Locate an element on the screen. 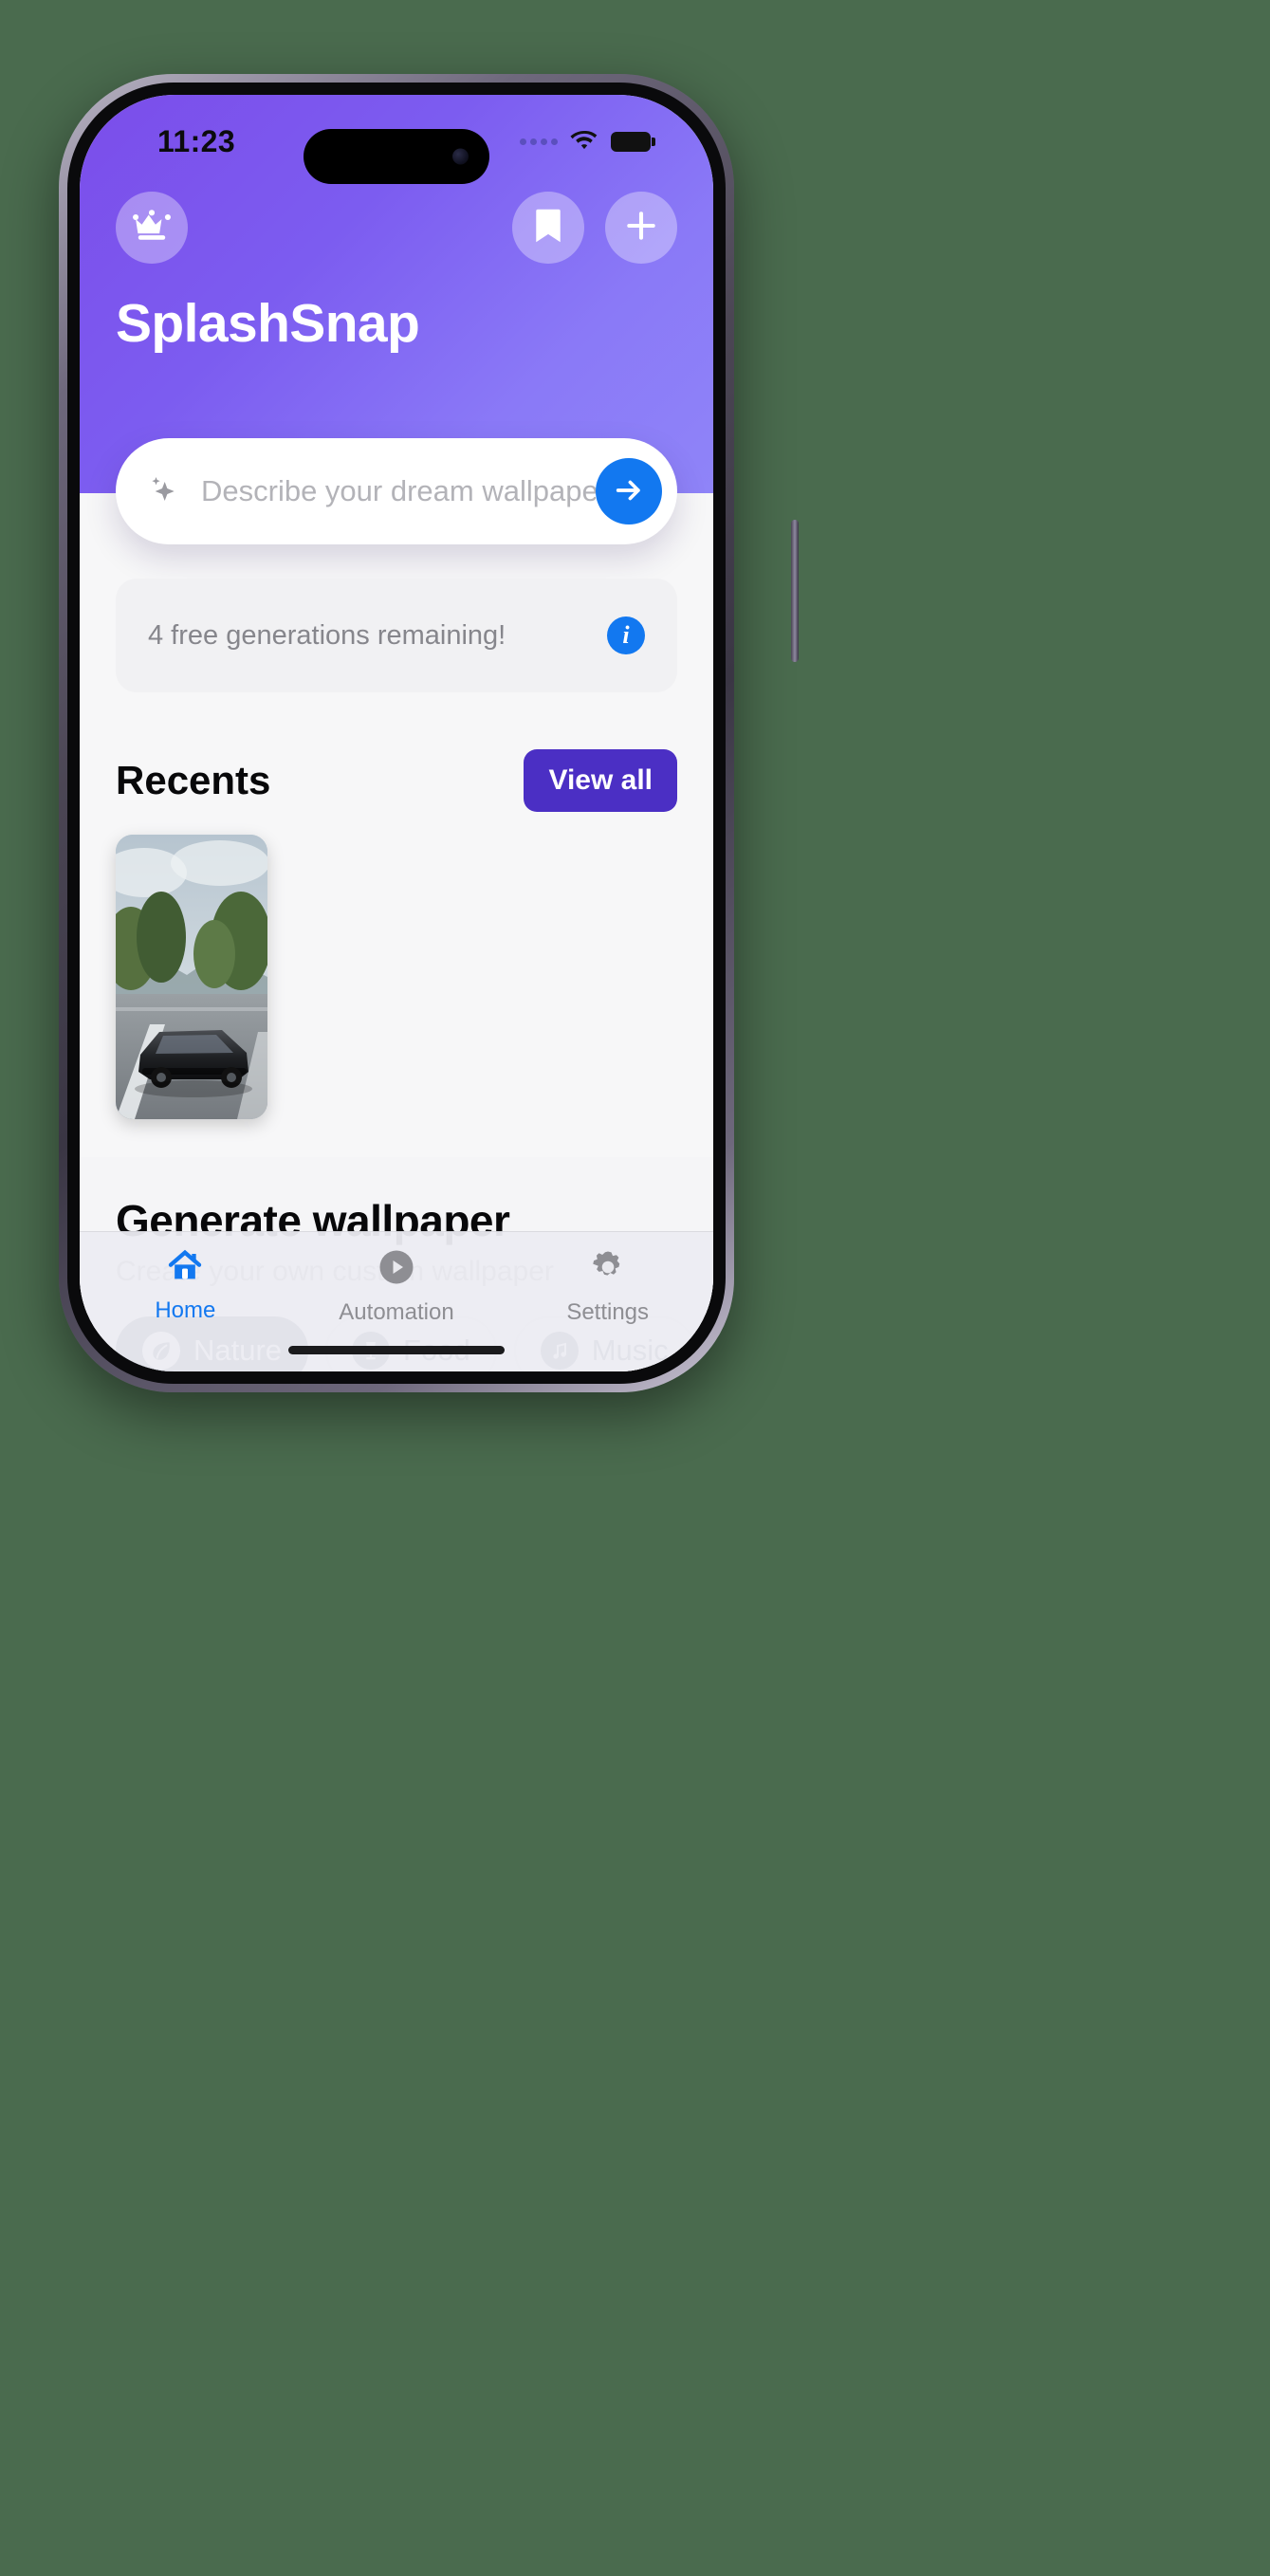 The width and height of the screenshot is (1270, 2576). home-icon is located at coordinates (185, 1268).